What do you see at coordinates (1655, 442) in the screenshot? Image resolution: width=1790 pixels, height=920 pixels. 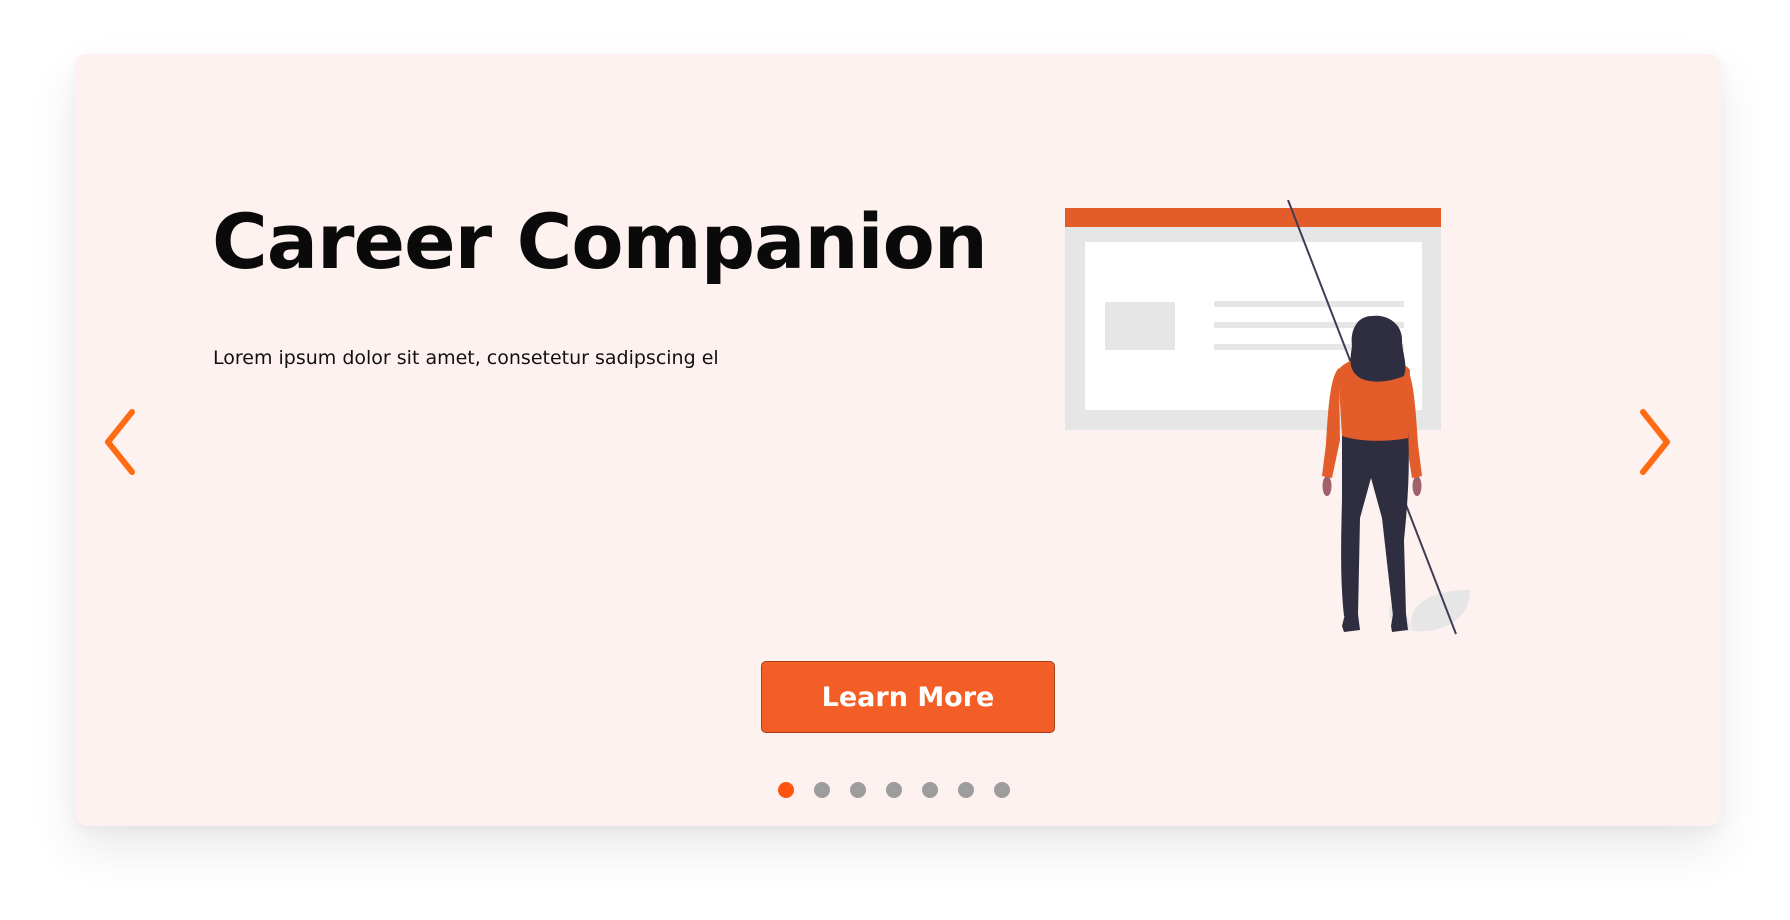 I see `chevron-right-icon` at bounding box center [1655, 442].